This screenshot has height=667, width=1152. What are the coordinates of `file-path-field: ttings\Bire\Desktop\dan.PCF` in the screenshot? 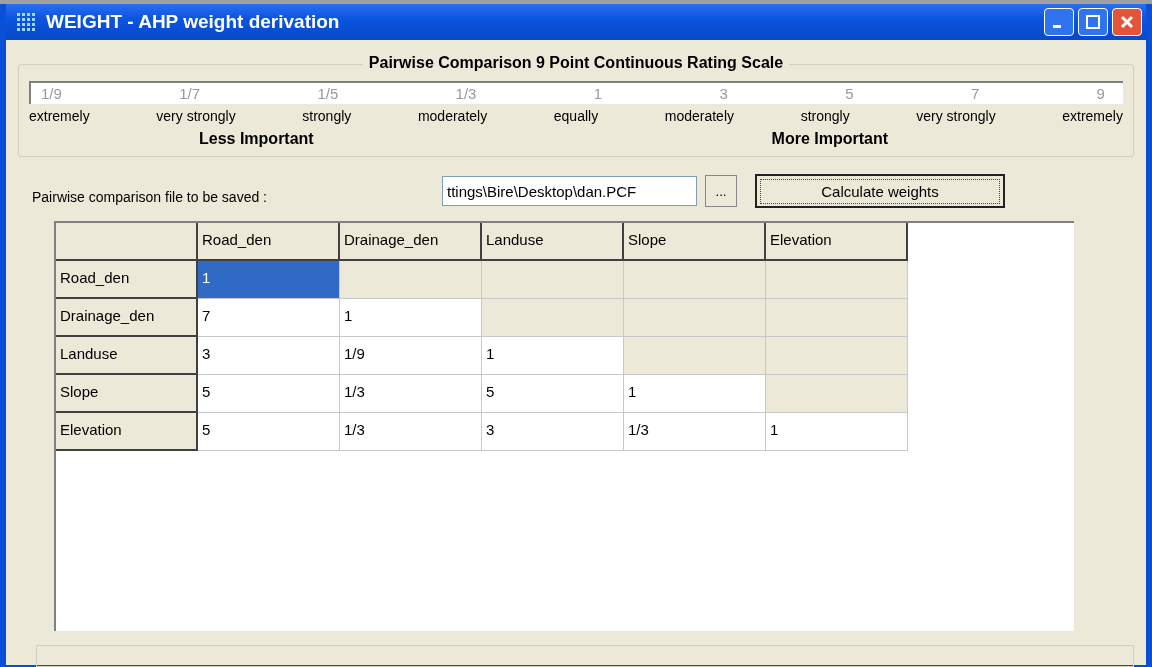 It's located at (569, 191).